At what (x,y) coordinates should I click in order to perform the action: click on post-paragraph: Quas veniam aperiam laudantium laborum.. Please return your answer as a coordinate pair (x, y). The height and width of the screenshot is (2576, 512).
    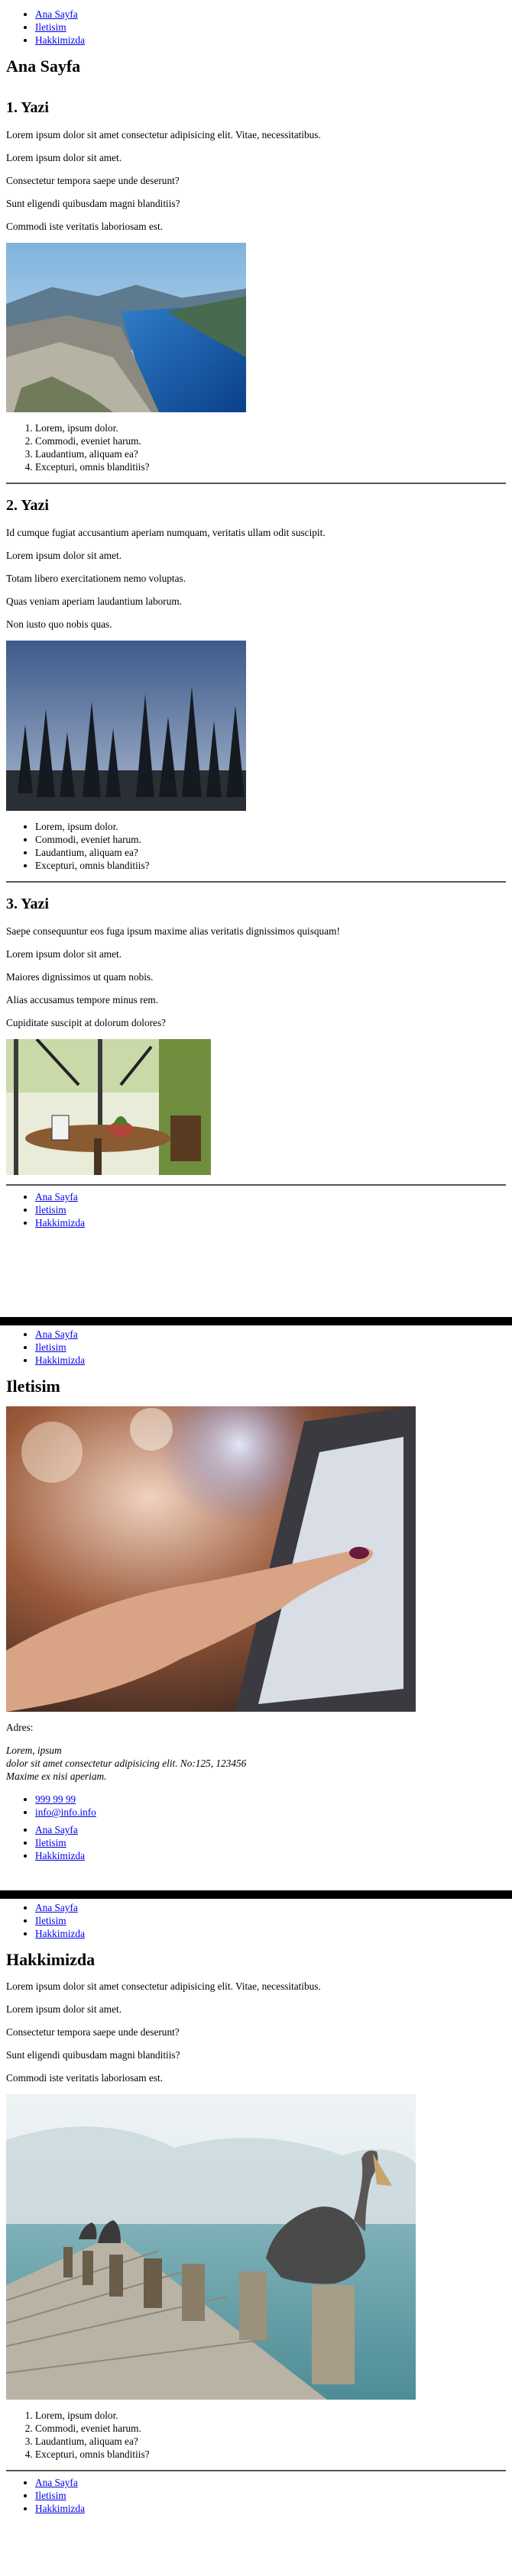
    Looking at the image, I should click on (94, 601).